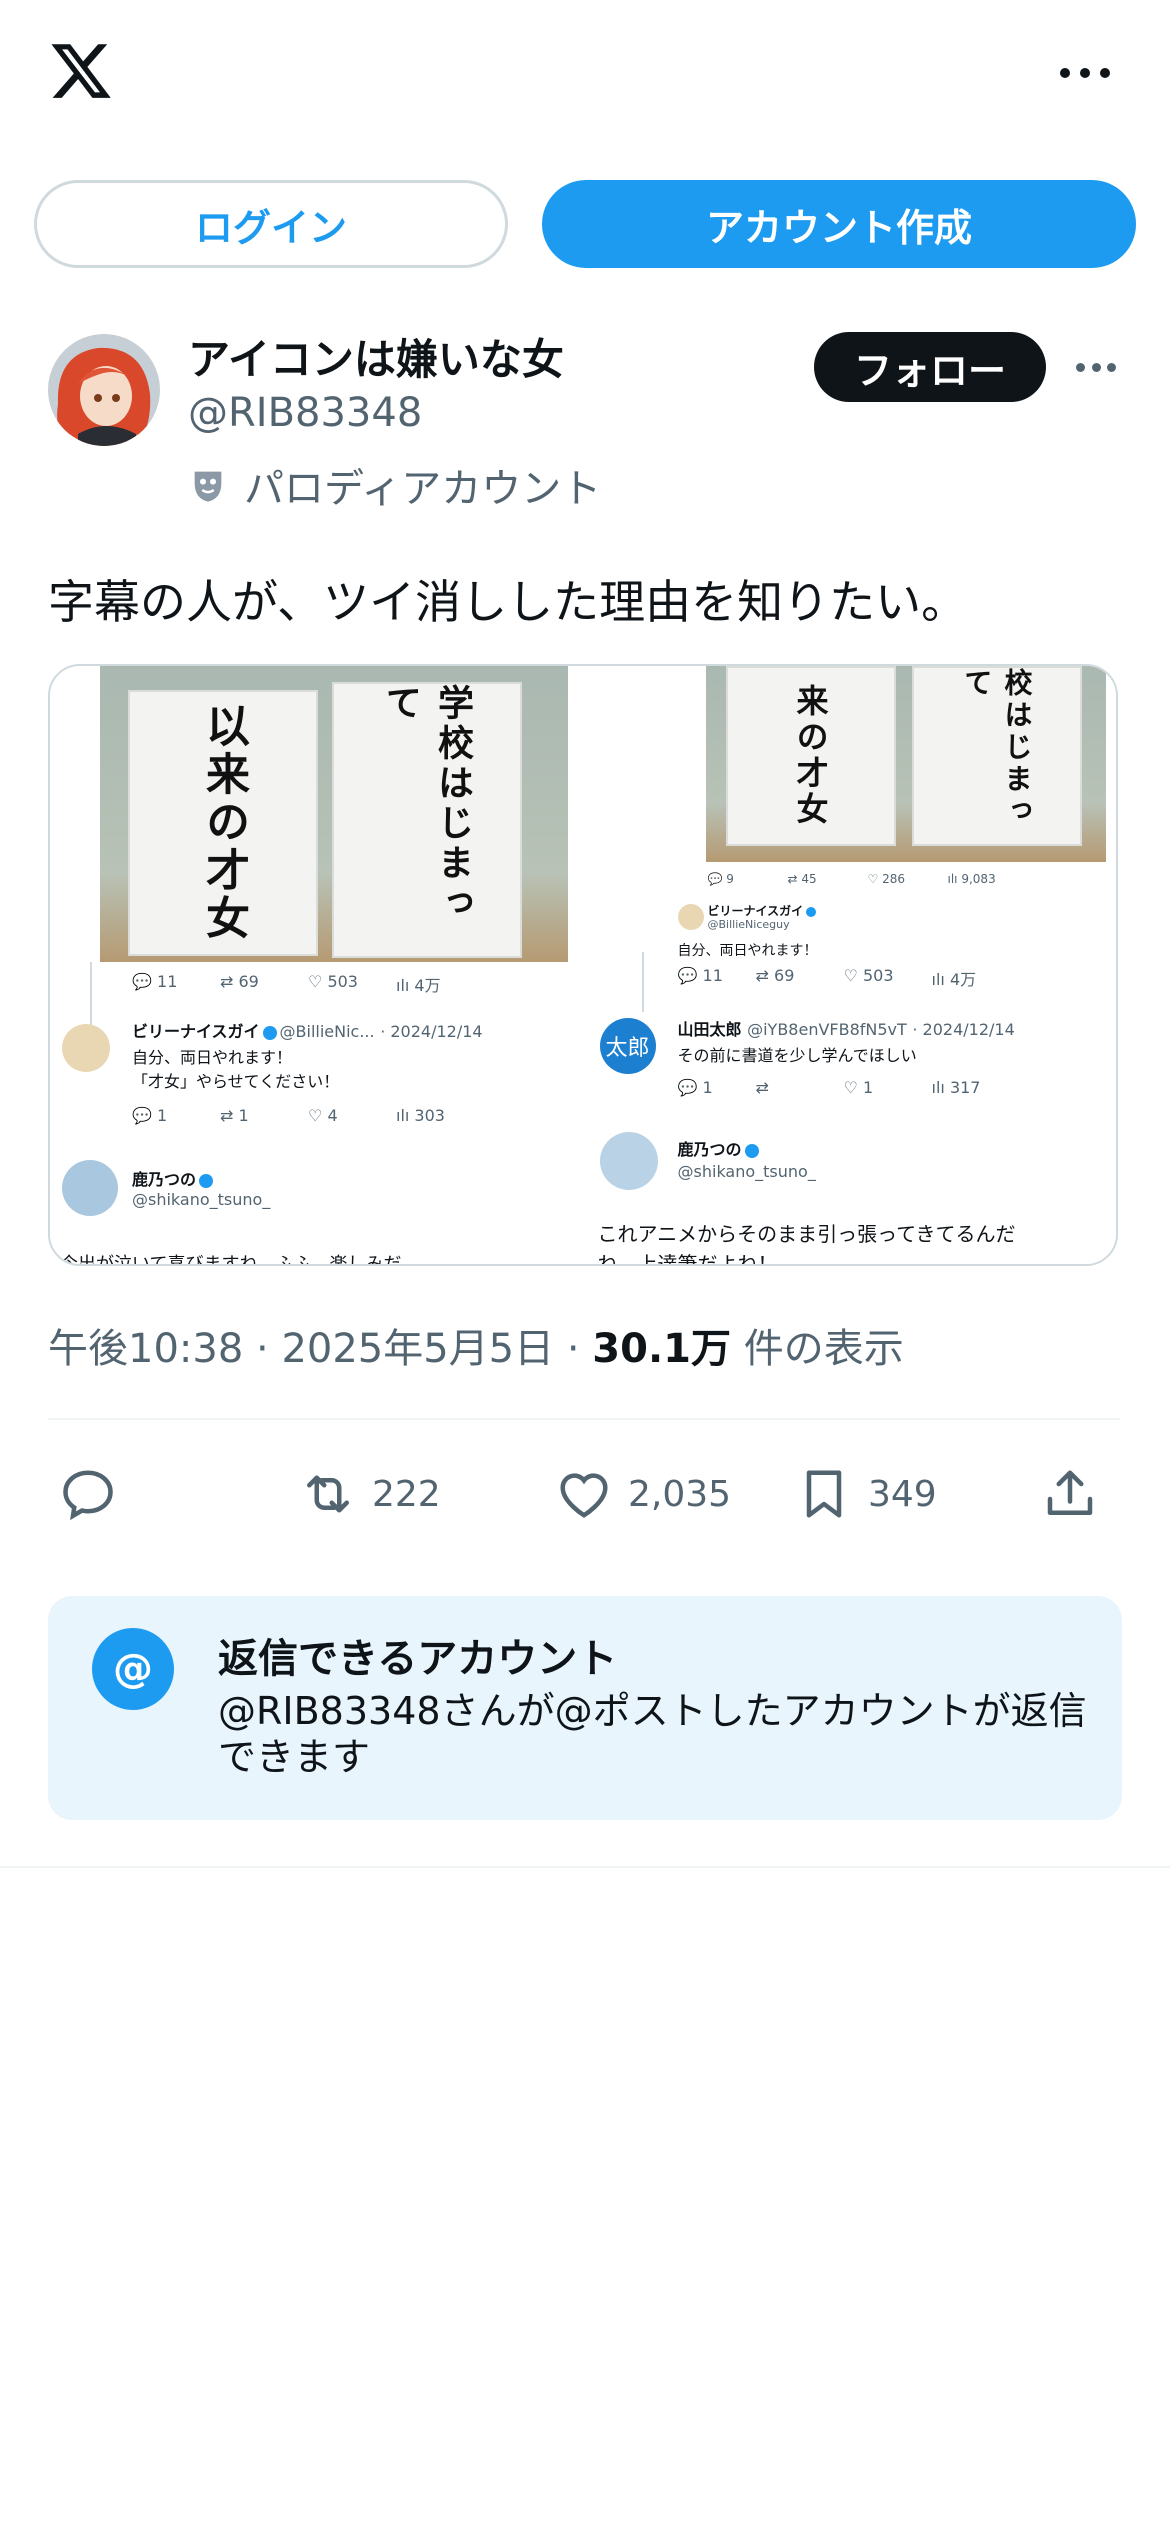  I want to click on calligraphy-photo: 以来の才女 学校はじまって, so click(334, 814).